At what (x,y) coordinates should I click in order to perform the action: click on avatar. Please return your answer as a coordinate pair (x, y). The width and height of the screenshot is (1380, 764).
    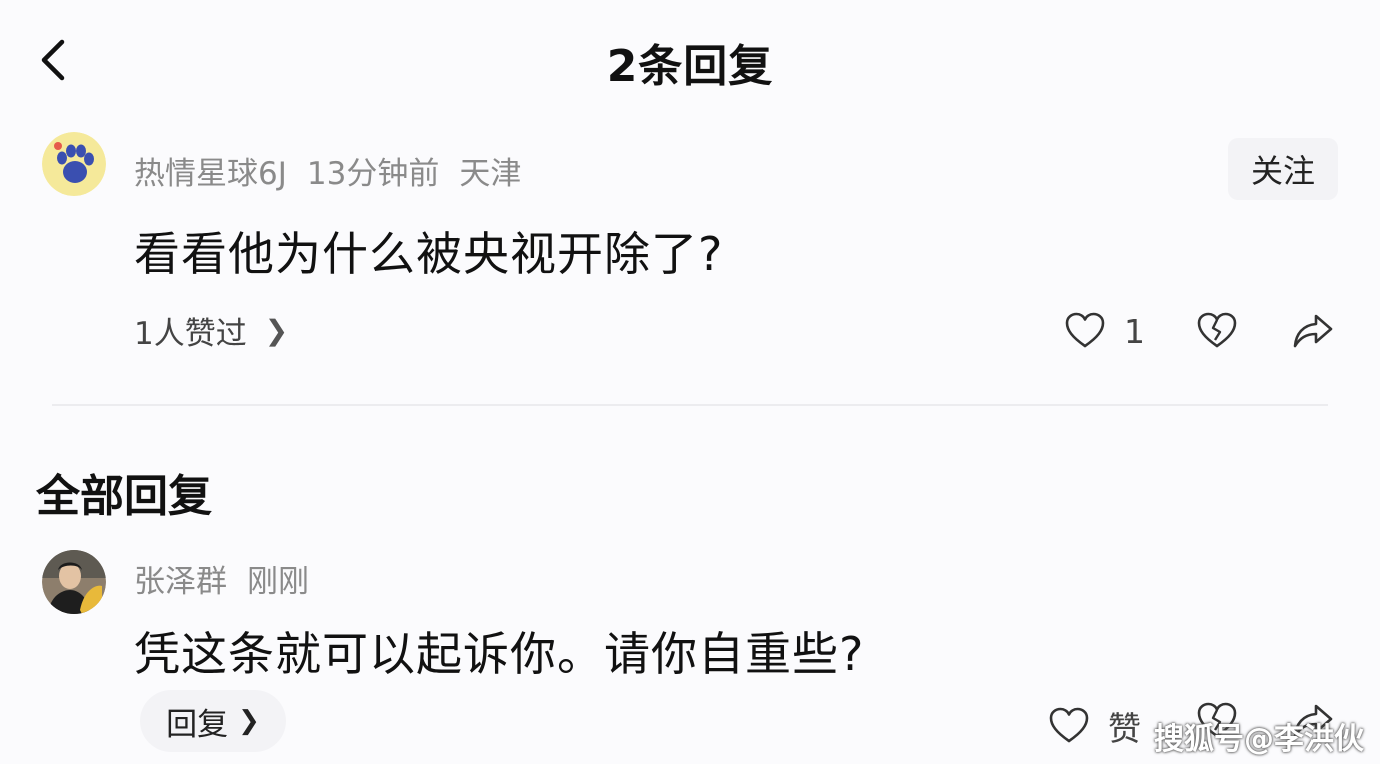
    Looking at the image, I should click on (74, 164).